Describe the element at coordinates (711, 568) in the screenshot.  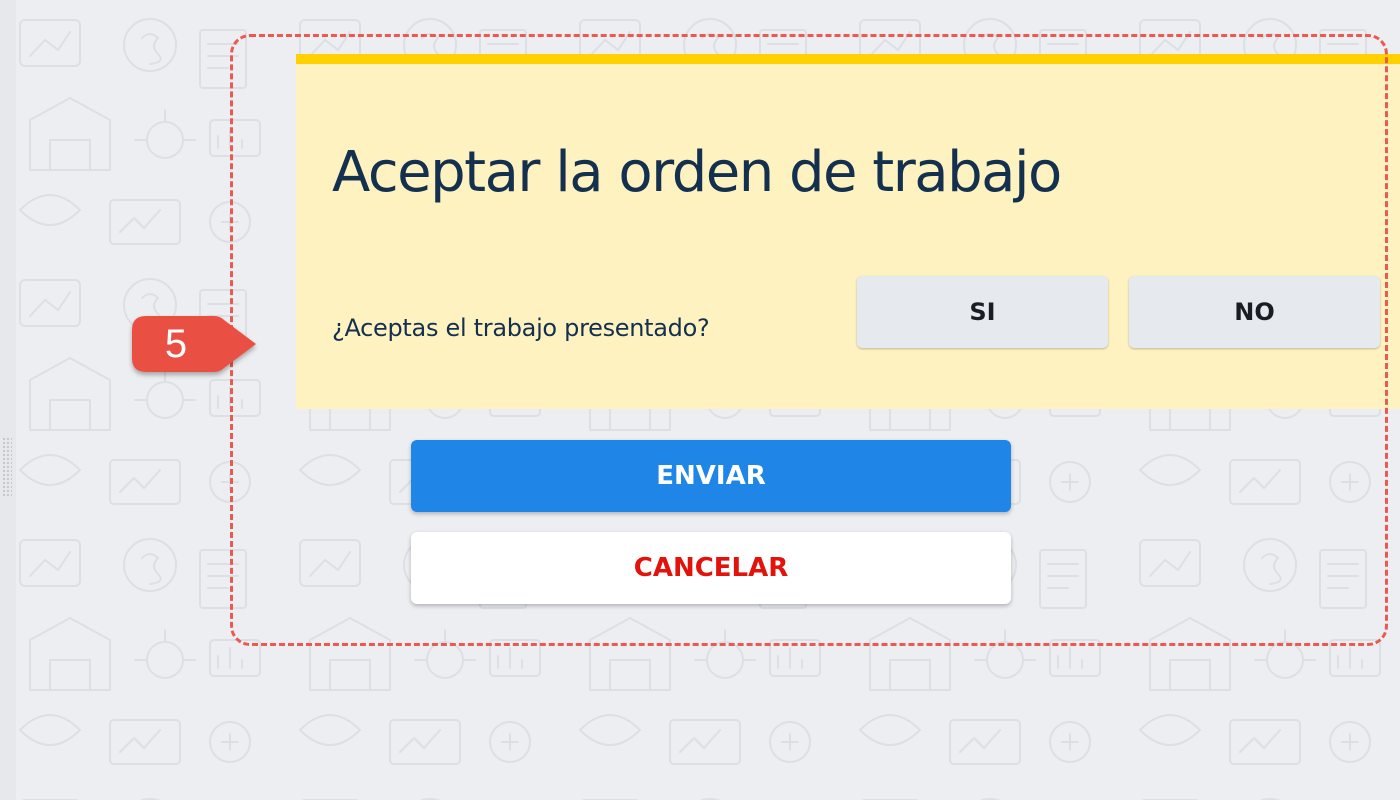
I see `cancel-button: CANCELAR` at that location.